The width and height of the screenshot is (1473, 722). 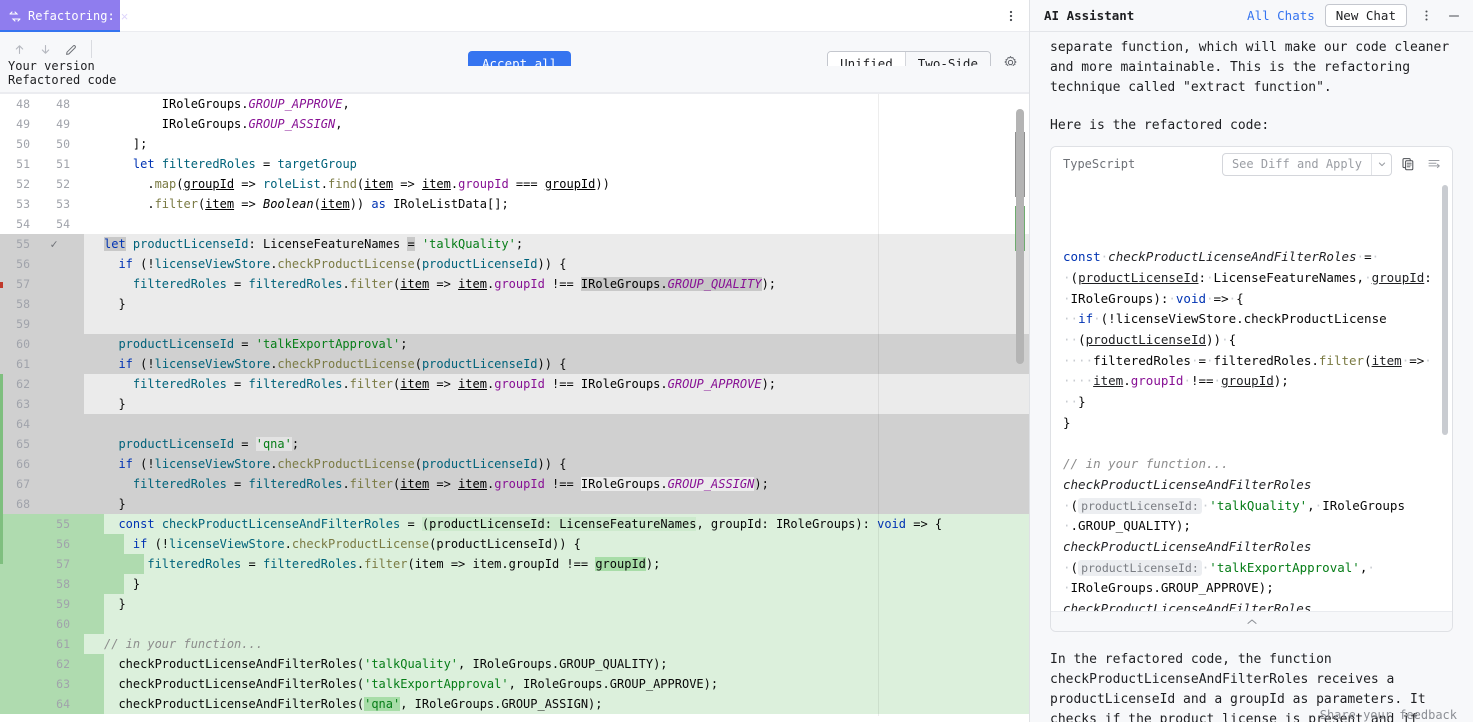 What do you see at coordinates (19, 49) in the screenshot?
I see `arrow-up-icon` at bounding box center [19, 49].